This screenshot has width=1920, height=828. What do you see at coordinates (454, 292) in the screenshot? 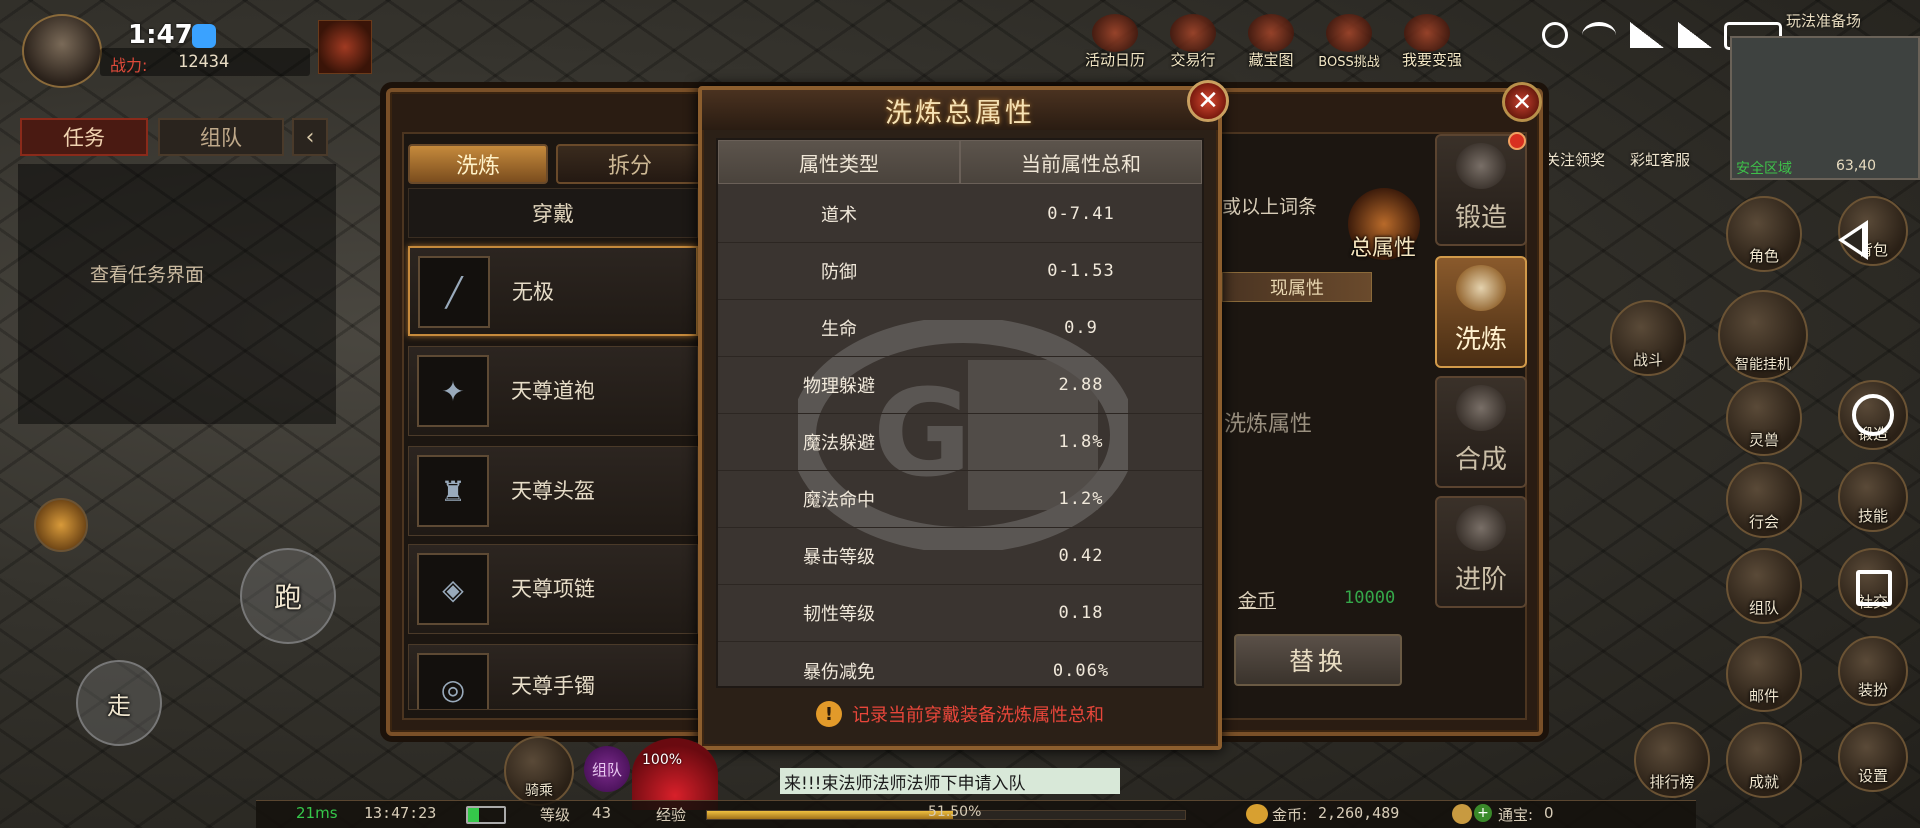
I see `staff-icon: ╱` at bounding box center [454, 292].